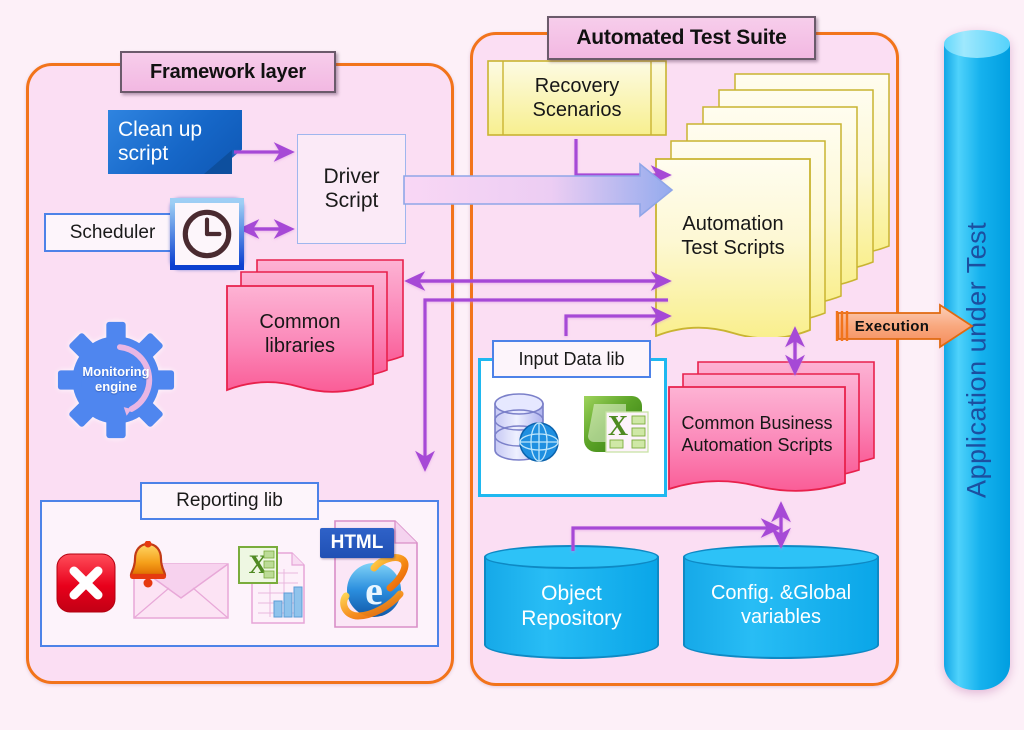 This screenshot has height=730, width=1024. I want to click on common-business-automation-scripts-label: Common Business Automation Scripts, so click(757, 434).